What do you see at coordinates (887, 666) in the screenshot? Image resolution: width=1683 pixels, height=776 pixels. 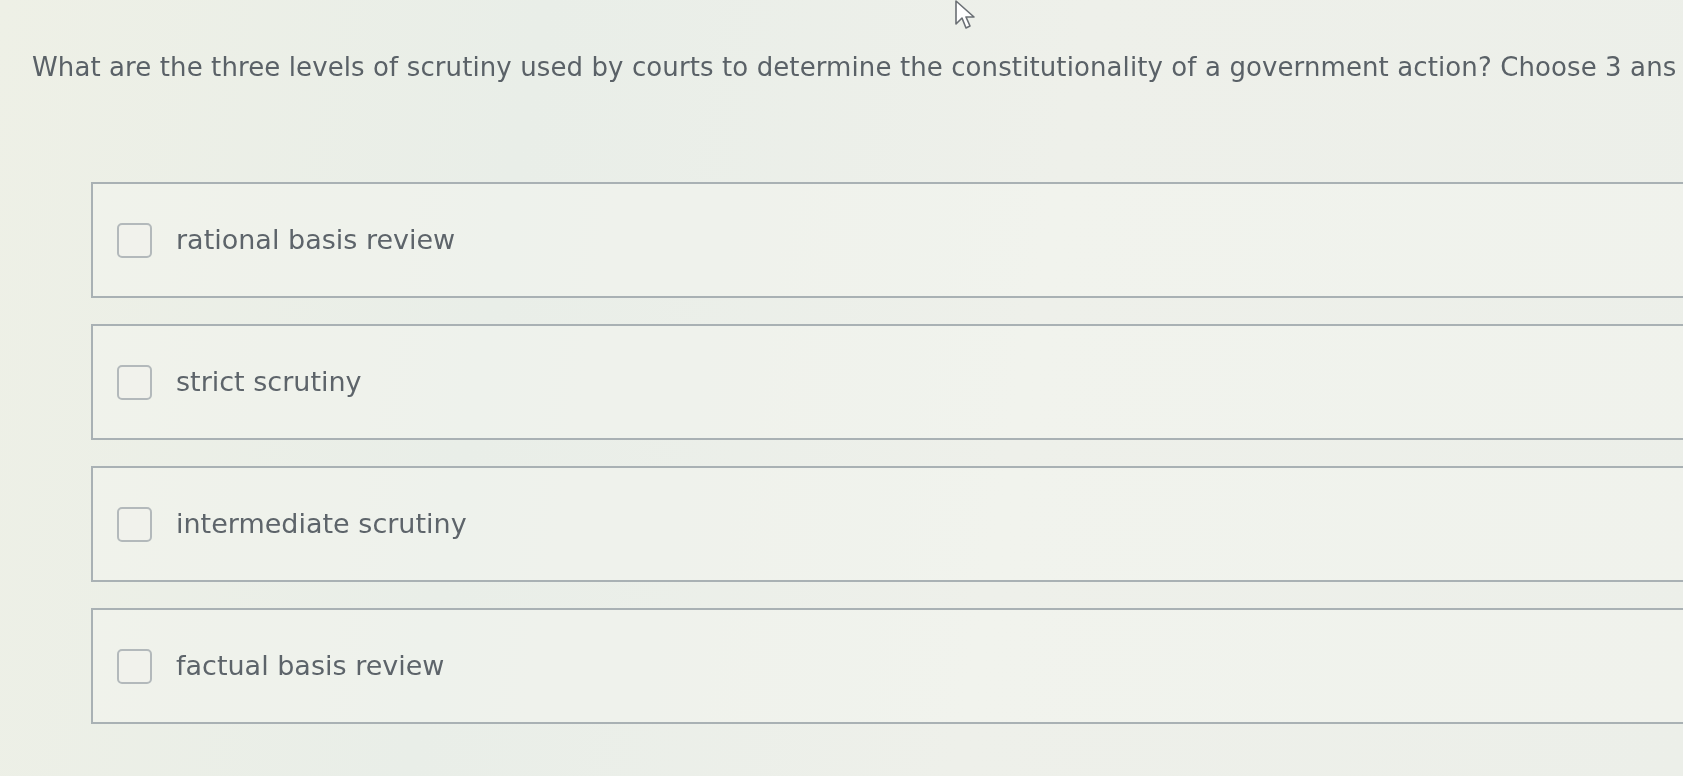 I see `answer-option: factual basis review` at bounding box center [887, 666].